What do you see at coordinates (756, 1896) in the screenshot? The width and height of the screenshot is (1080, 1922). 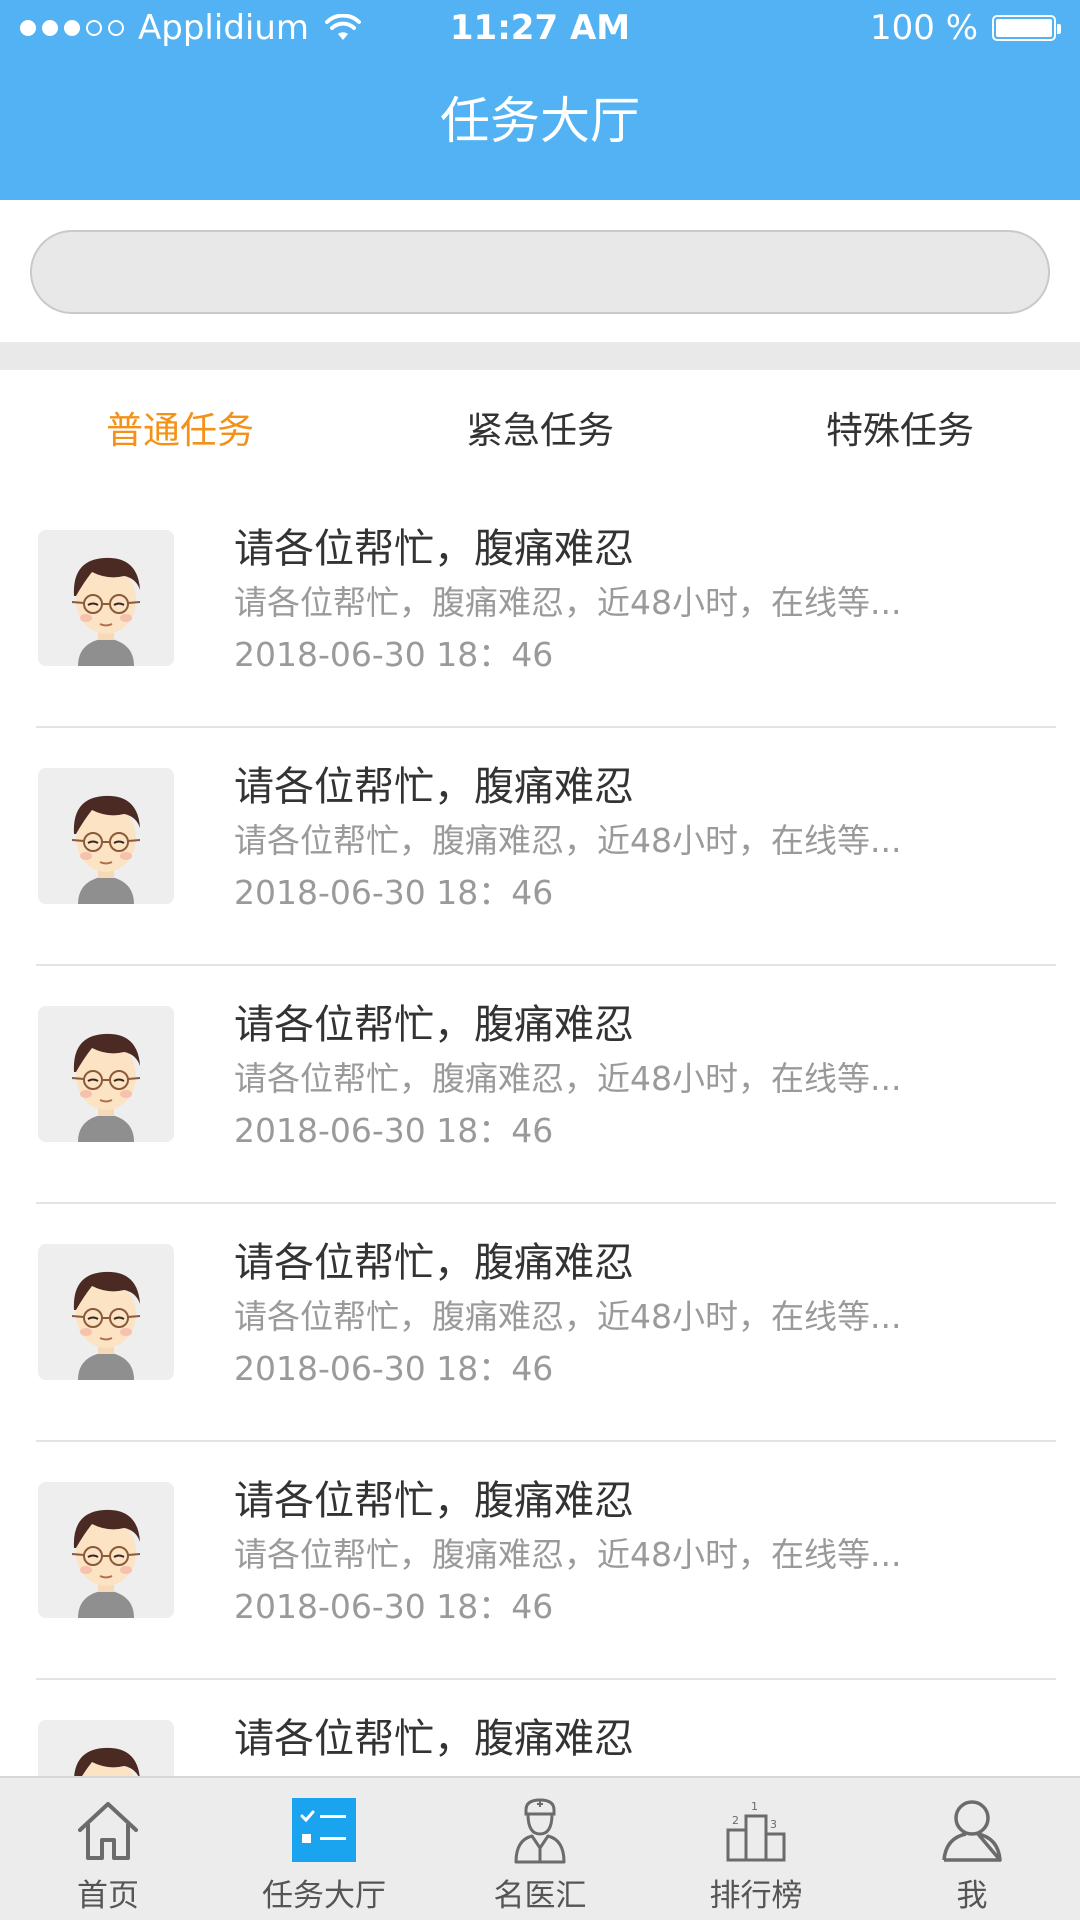 I see `nav-label: 排行榜` at bounding box center [756, 1896].